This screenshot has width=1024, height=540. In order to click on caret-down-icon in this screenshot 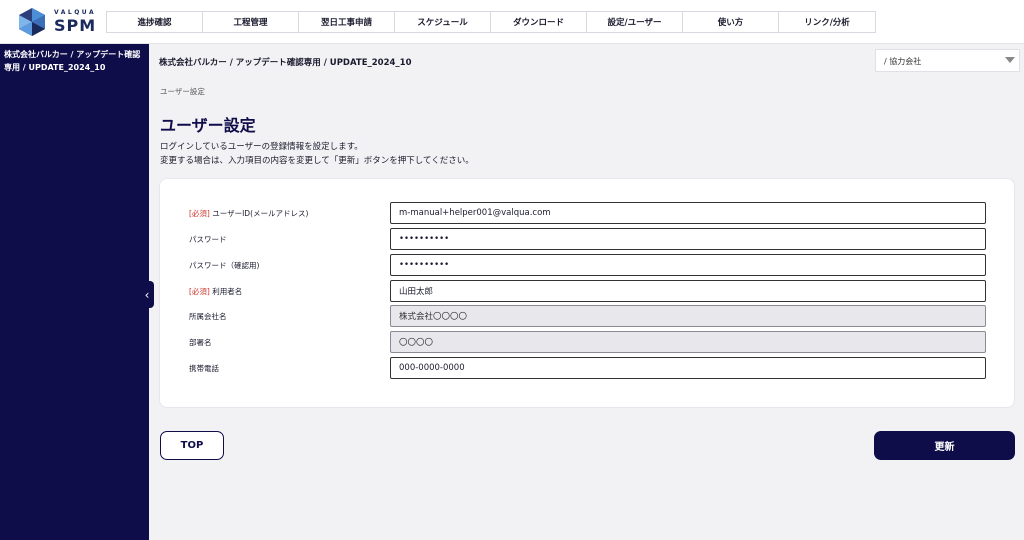, I will do `click(1010, 60)`.